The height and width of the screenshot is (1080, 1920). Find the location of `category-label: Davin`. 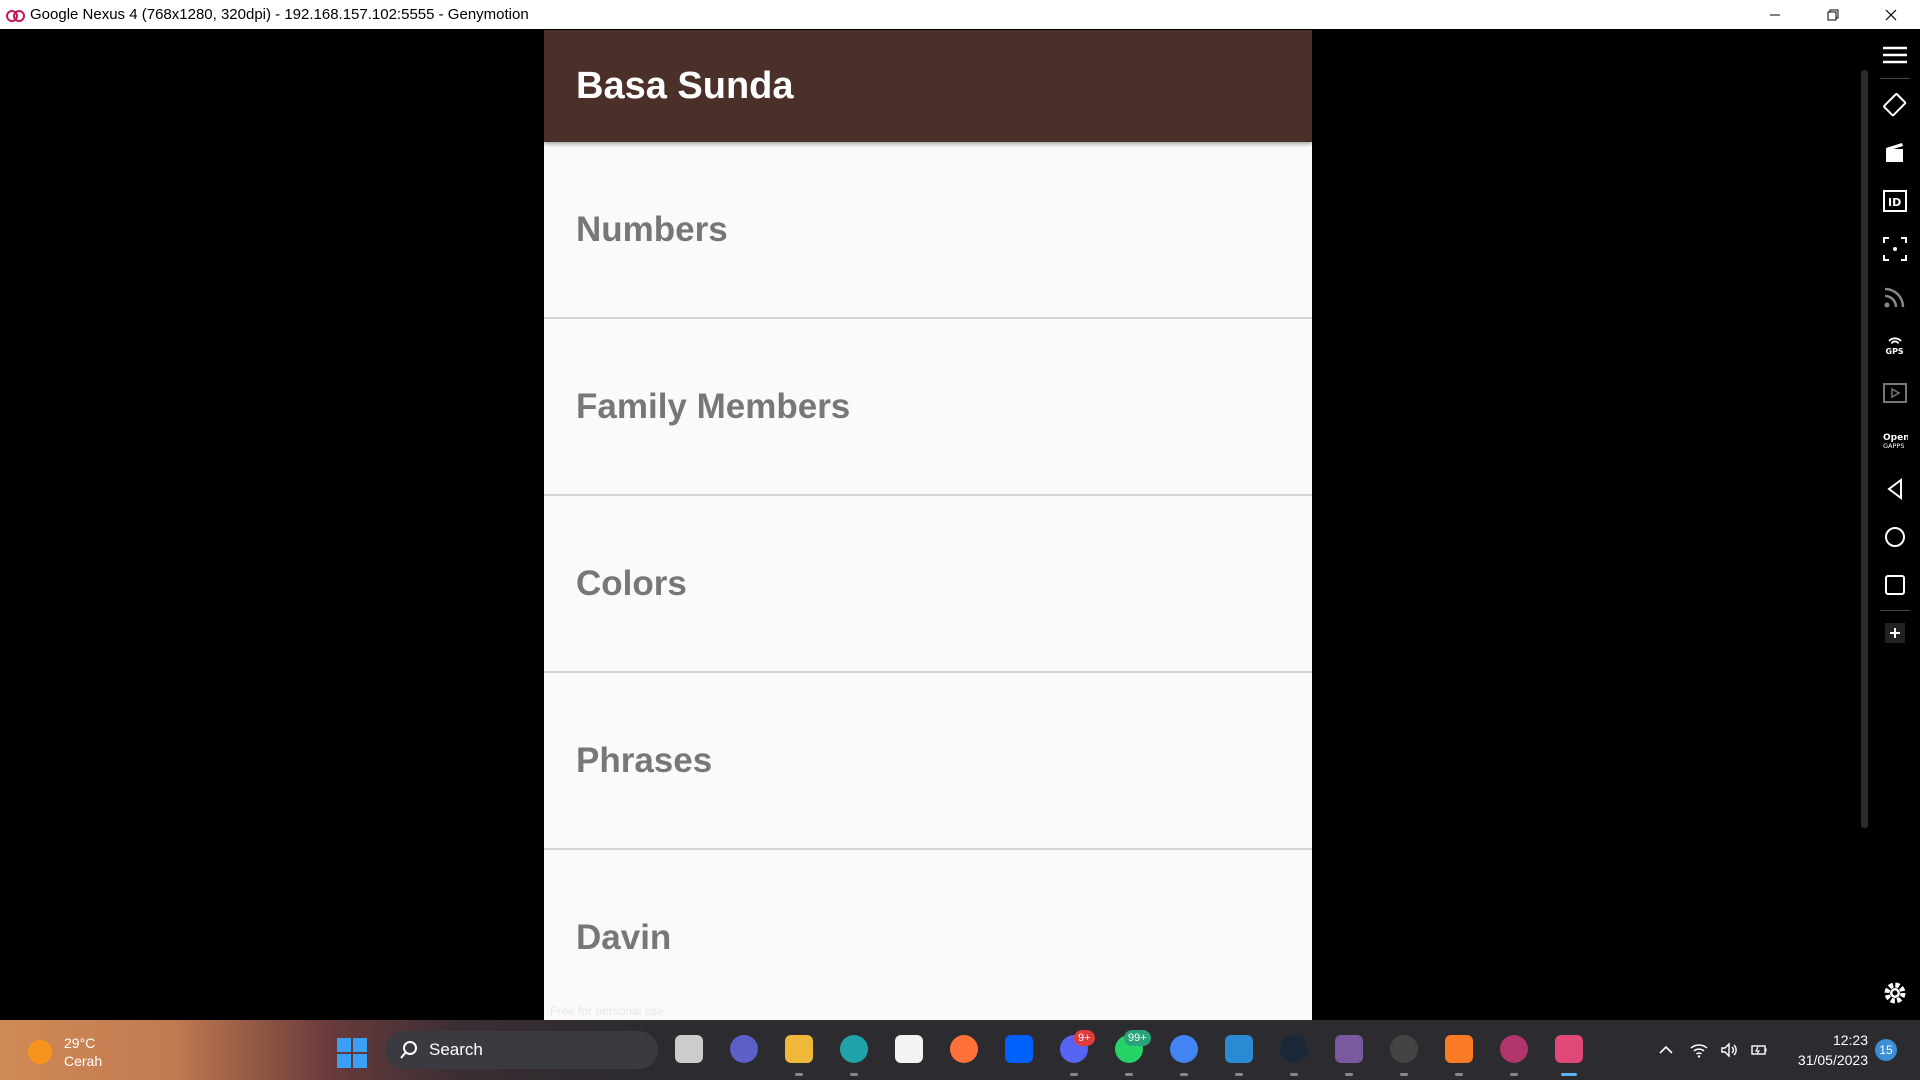

category-label: Davin is located at coordinates (624, 937).